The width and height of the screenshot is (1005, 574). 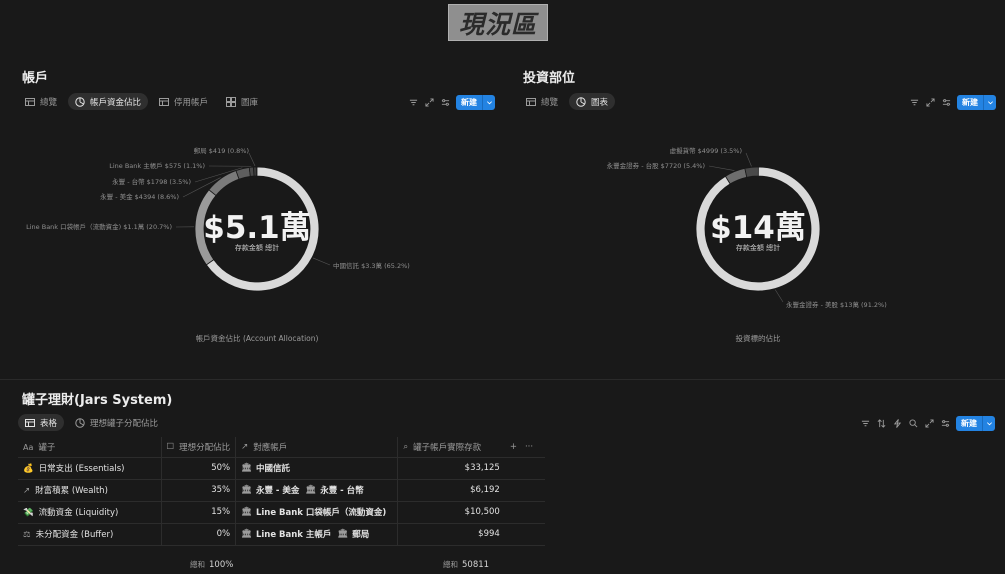 What do you see at coordinates (124, 423) in the screenshot?
I see `tab-label: 理想罐子分配佔比` at bounding box center [124, 423].